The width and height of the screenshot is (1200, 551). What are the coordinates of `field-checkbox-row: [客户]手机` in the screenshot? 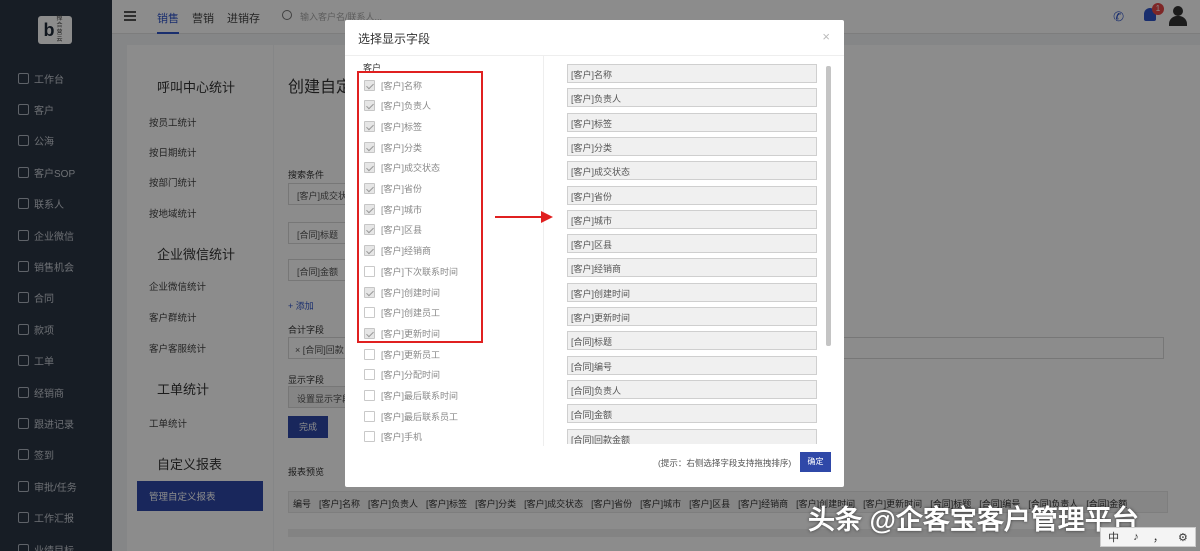 It's located at (393, 437).